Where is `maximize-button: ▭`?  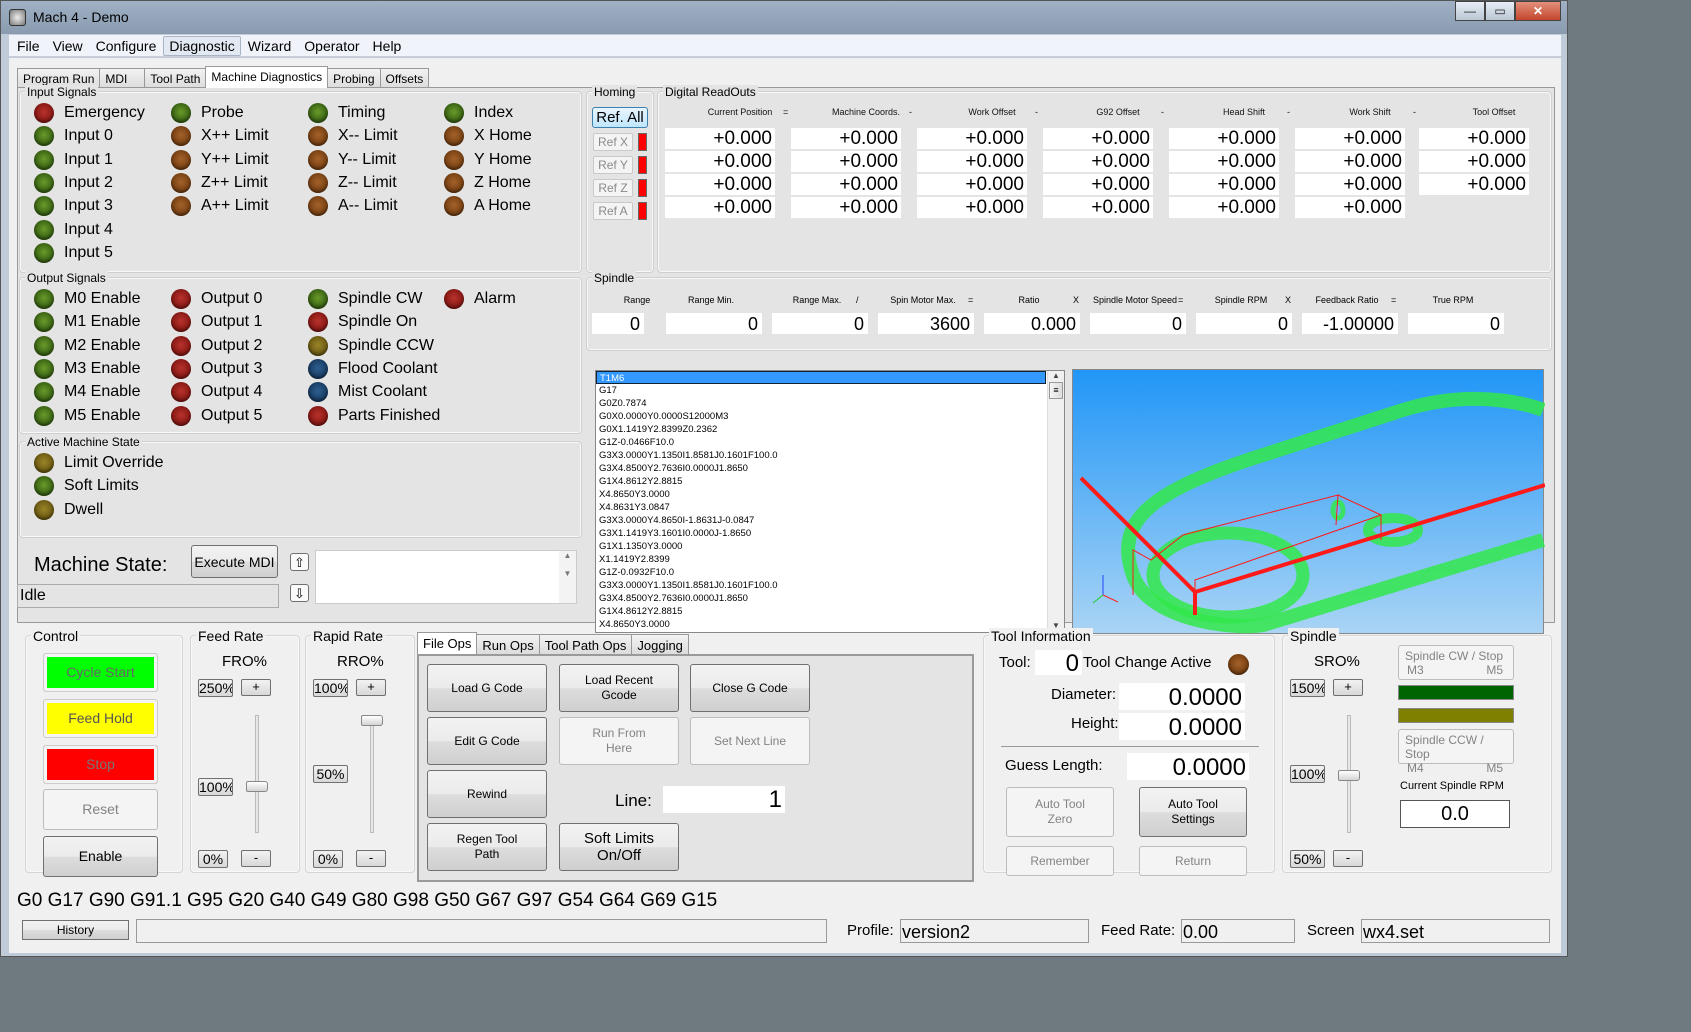 maximize-button: ▭ is located at coordinates (1500, 11).